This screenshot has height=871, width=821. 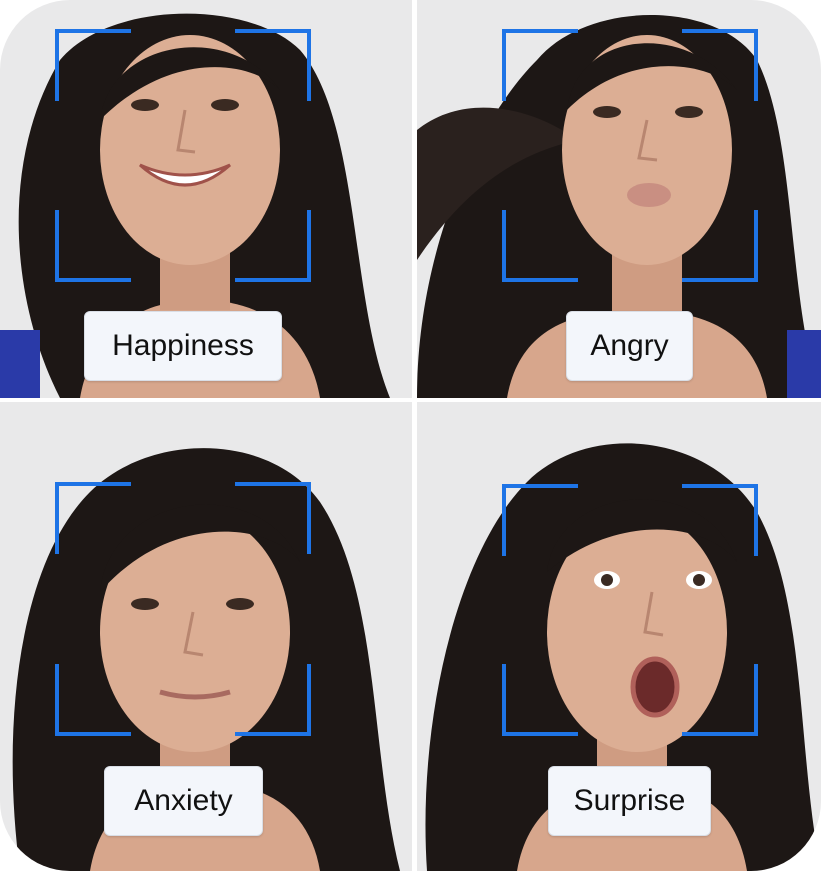 I want to click on emotion-label: Angry, so click(x=629, y=346).